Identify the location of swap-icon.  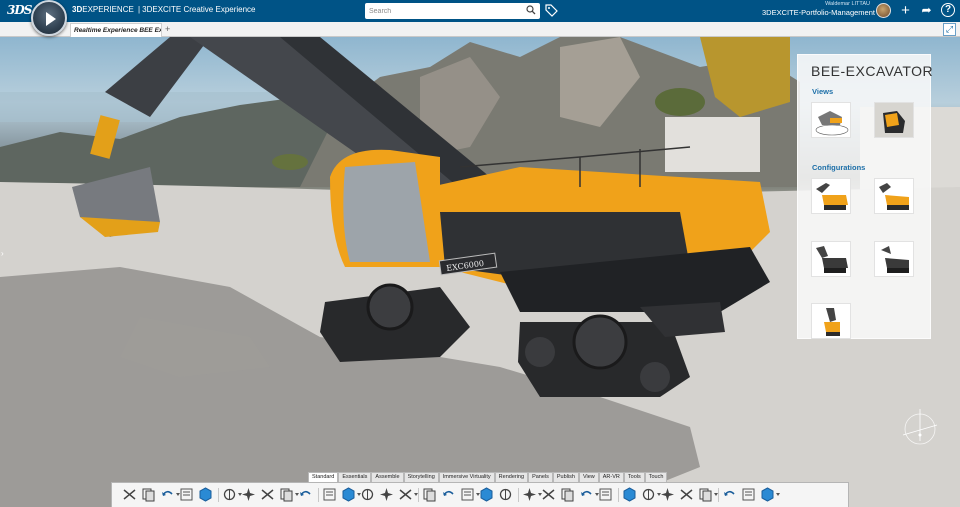
(467, 494).